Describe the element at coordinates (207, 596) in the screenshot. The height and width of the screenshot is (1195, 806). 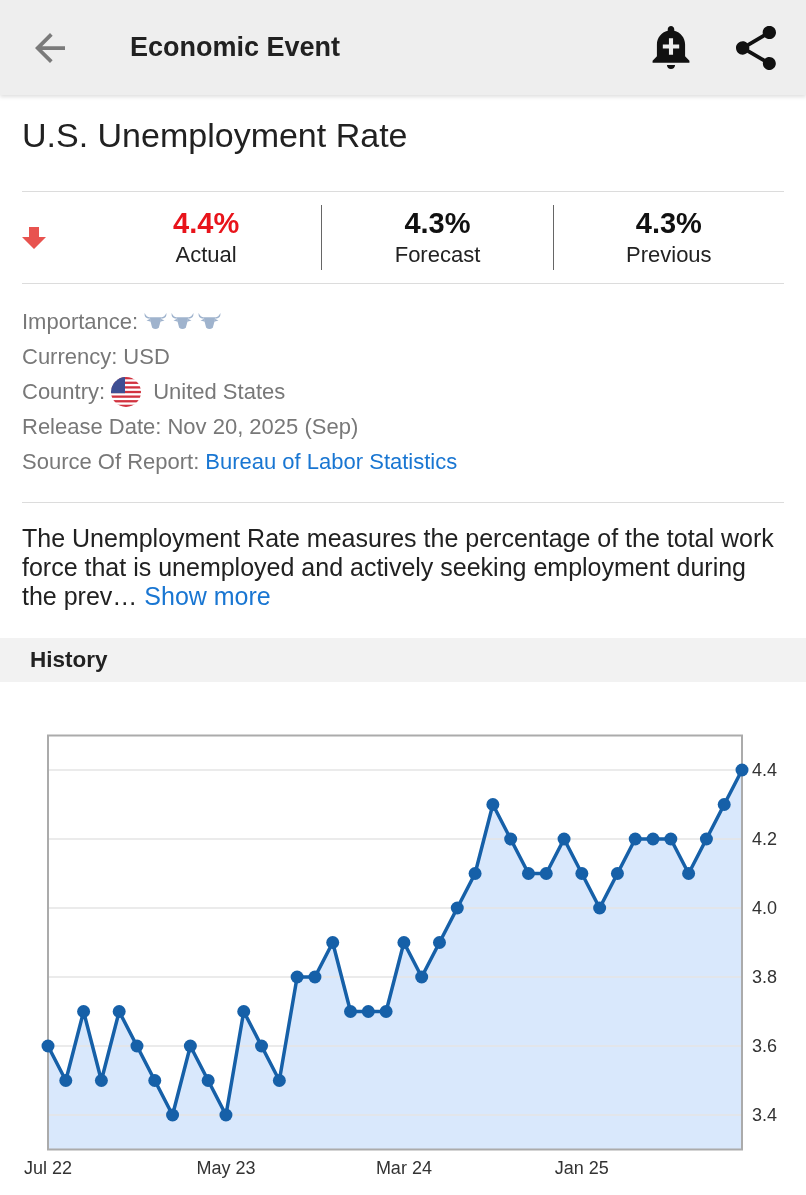
I see `show-more-link: Show more` at that location.